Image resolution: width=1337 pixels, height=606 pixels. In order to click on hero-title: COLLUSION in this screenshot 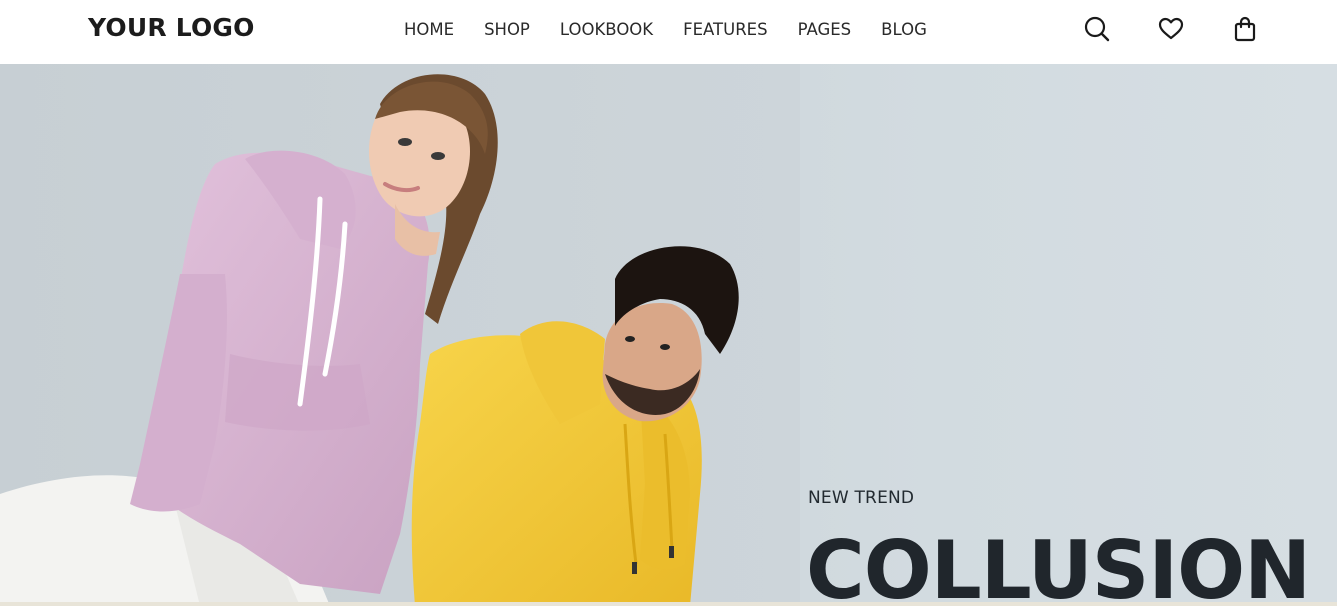, I will do `click(1058, 565)`.